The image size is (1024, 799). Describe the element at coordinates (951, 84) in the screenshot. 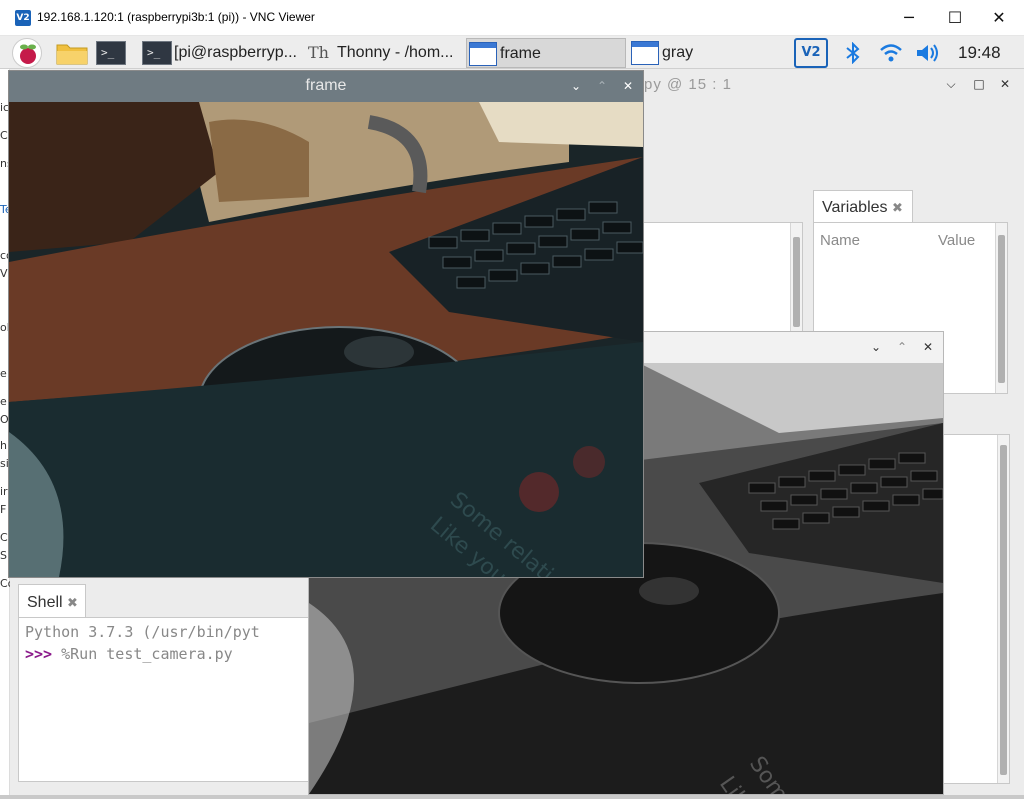

I see `chevron-down-icon: ⌵` at that location.